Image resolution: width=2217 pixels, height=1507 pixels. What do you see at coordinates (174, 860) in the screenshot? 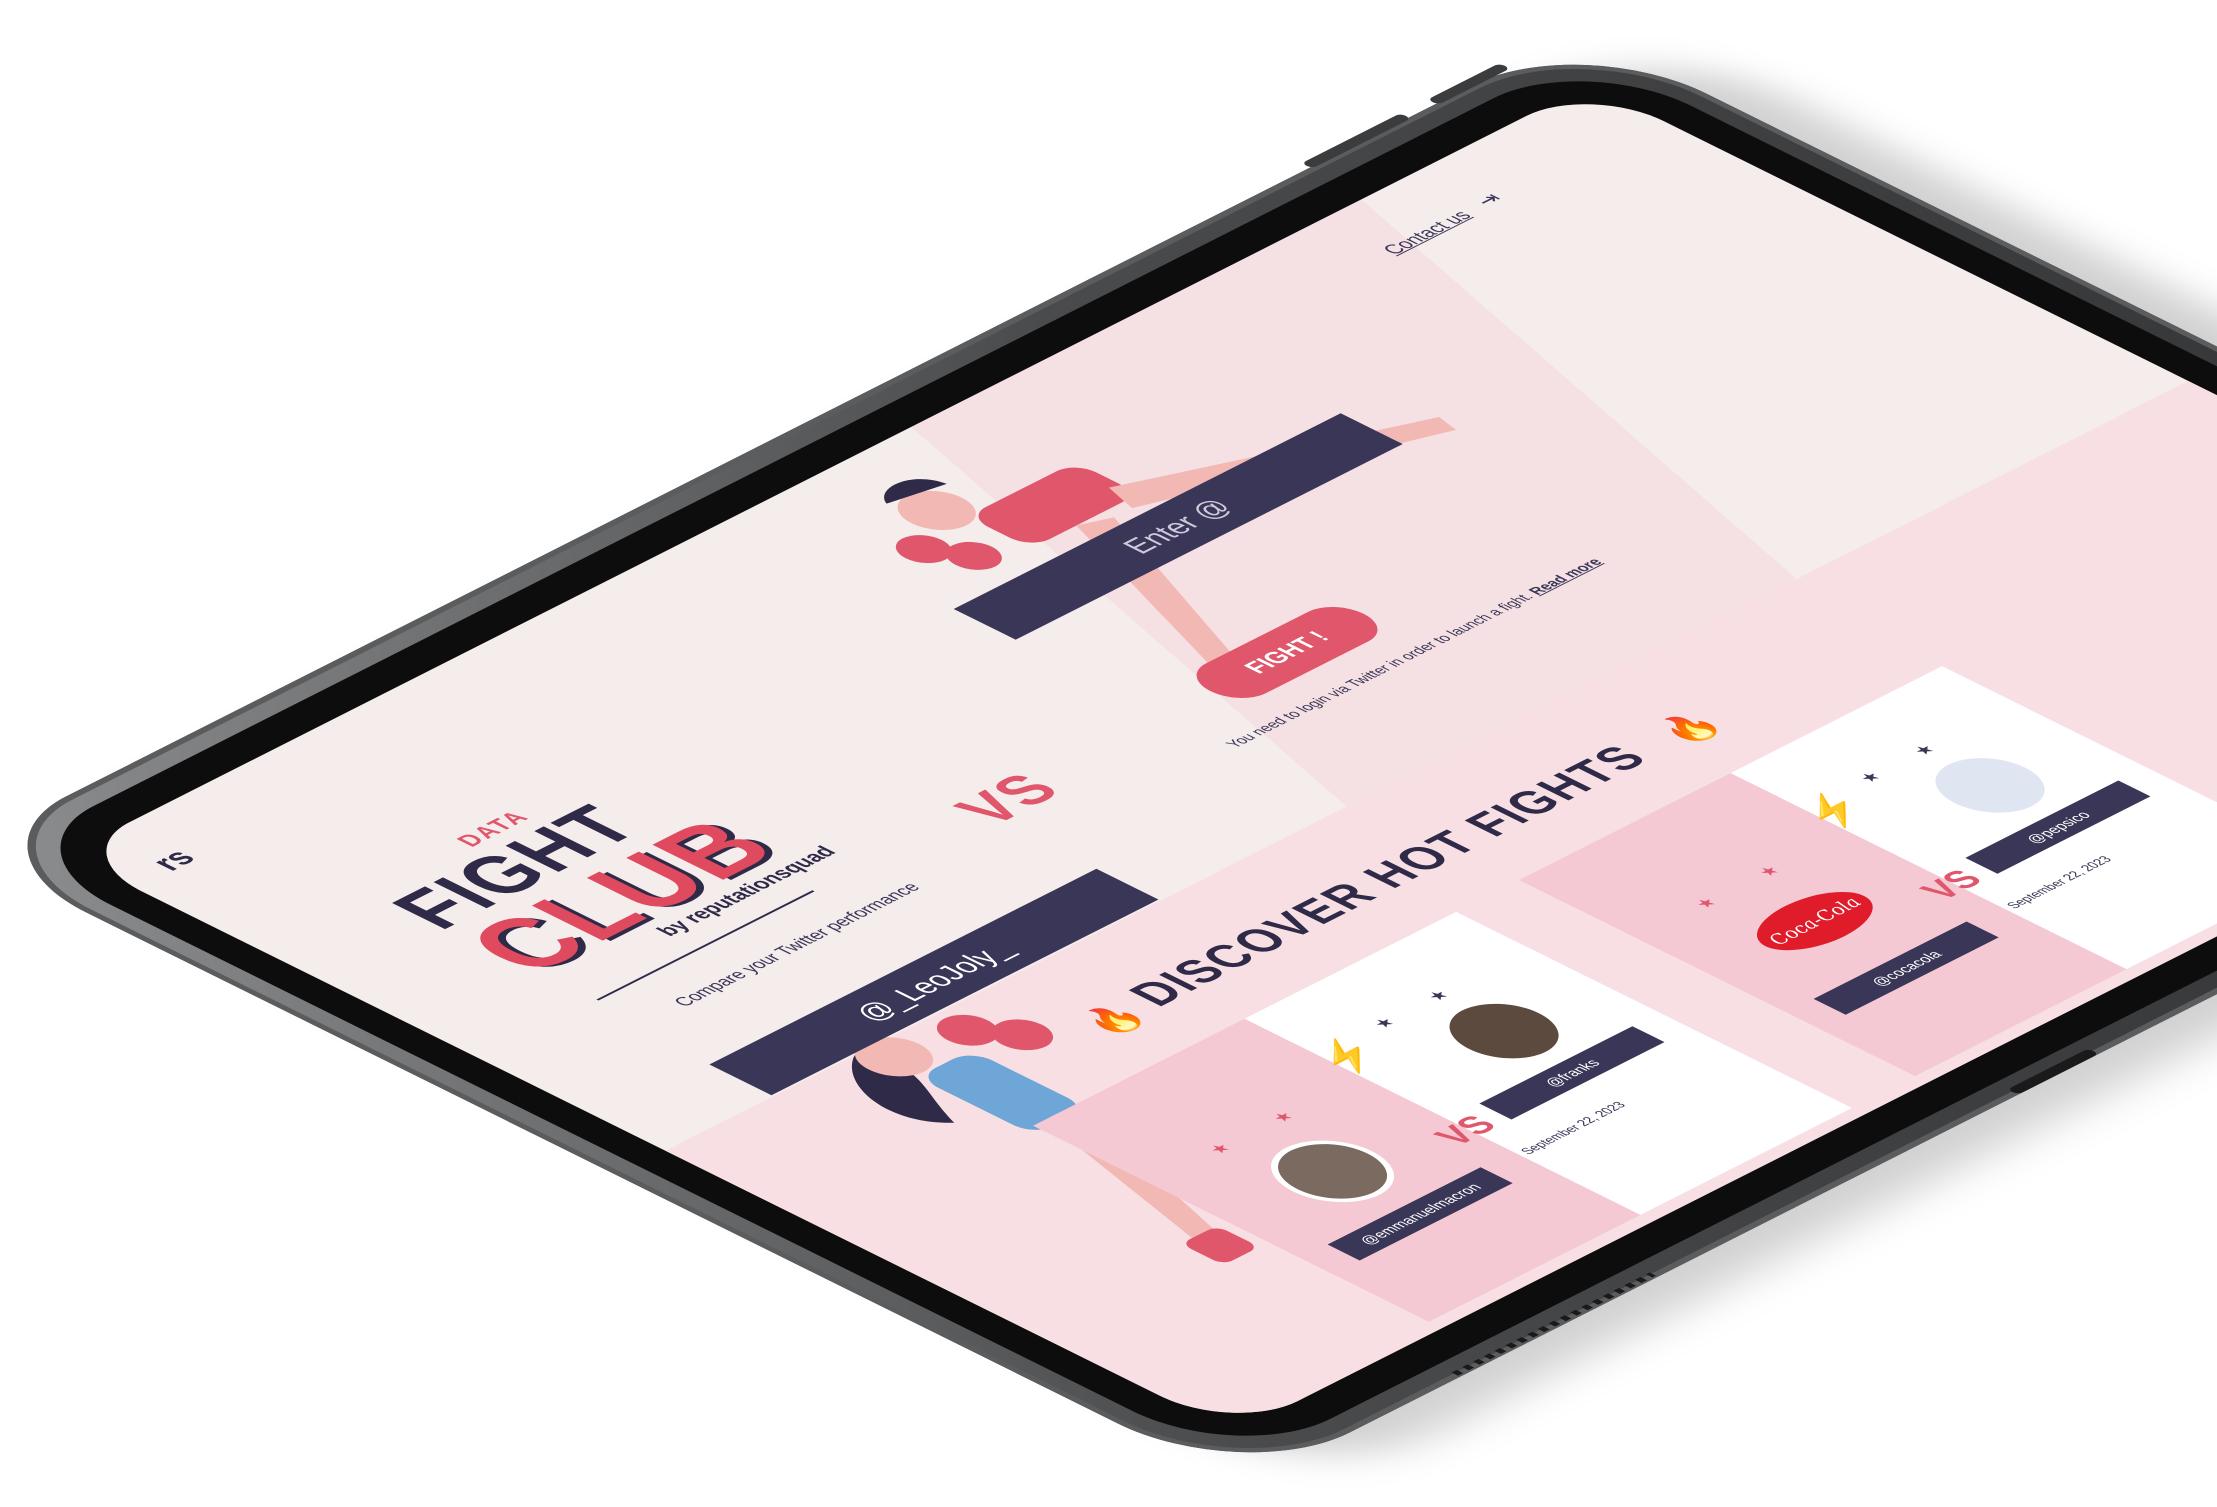
I see `corner-text: rs` at bounding box center [174, 860].